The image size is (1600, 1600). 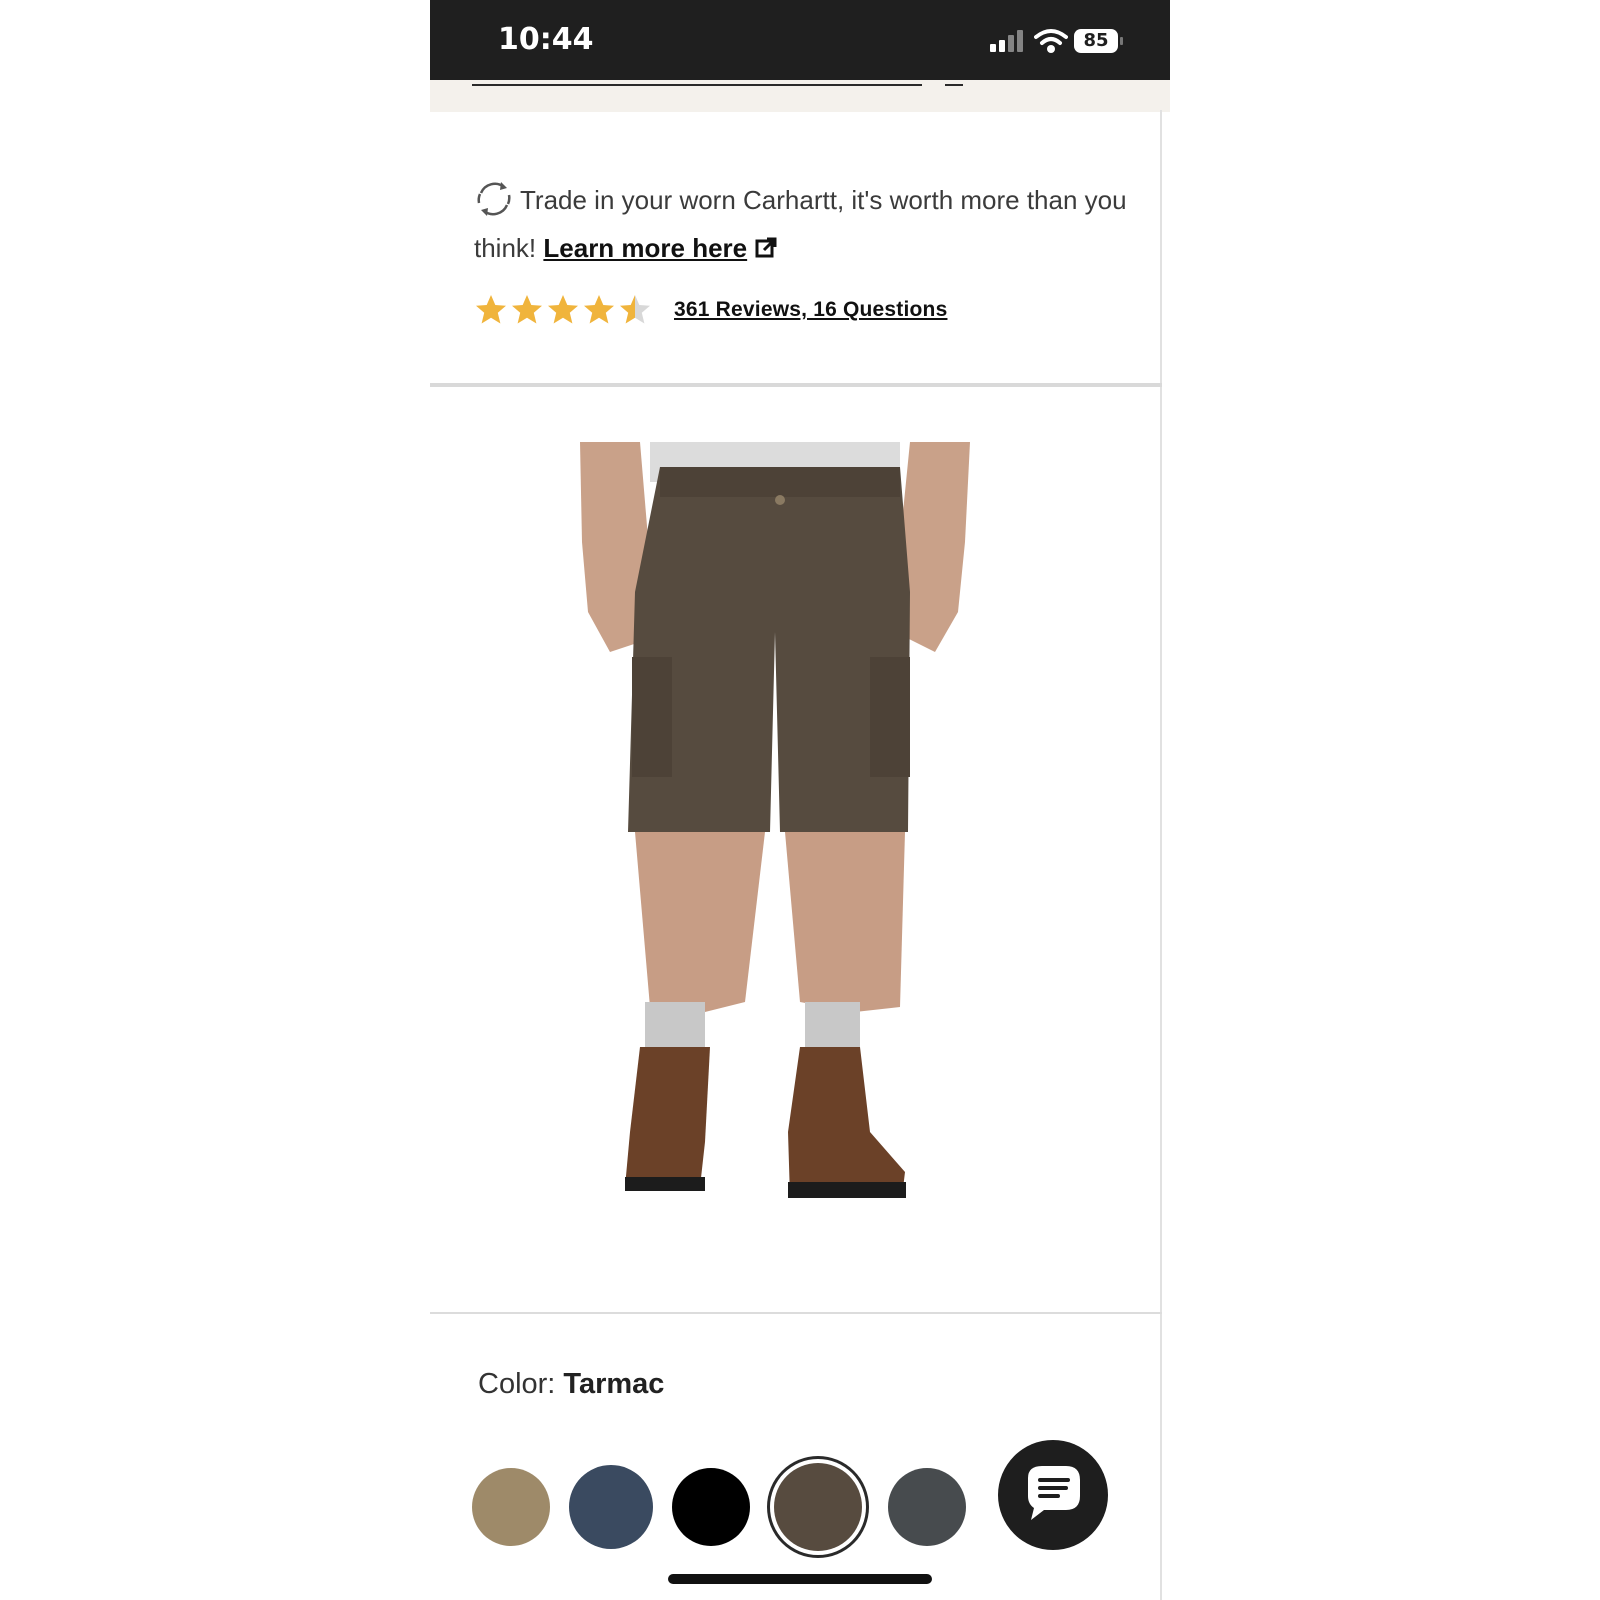 What do you see at coordinates (1008, 41) in the screenshot?
I see `cellular-signal-icon` at bounding box center [1008, 41].